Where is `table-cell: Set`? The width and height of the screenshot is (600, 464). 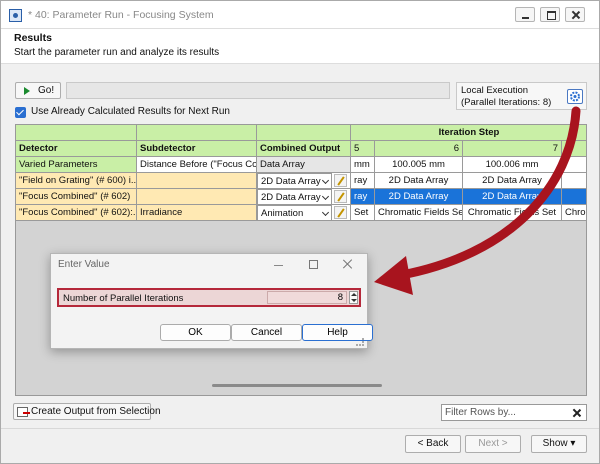 table-cell: Set is located at coordinates (363, 213).